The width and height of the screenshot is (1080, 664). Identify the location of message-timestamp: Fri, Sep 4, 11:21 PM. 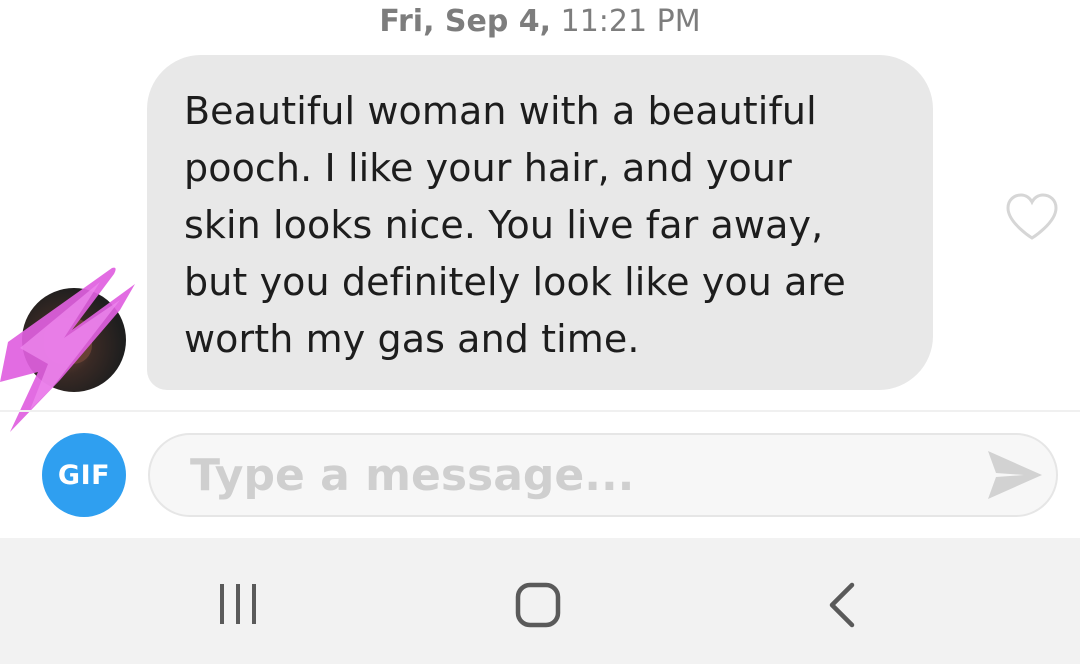
(540, 21).